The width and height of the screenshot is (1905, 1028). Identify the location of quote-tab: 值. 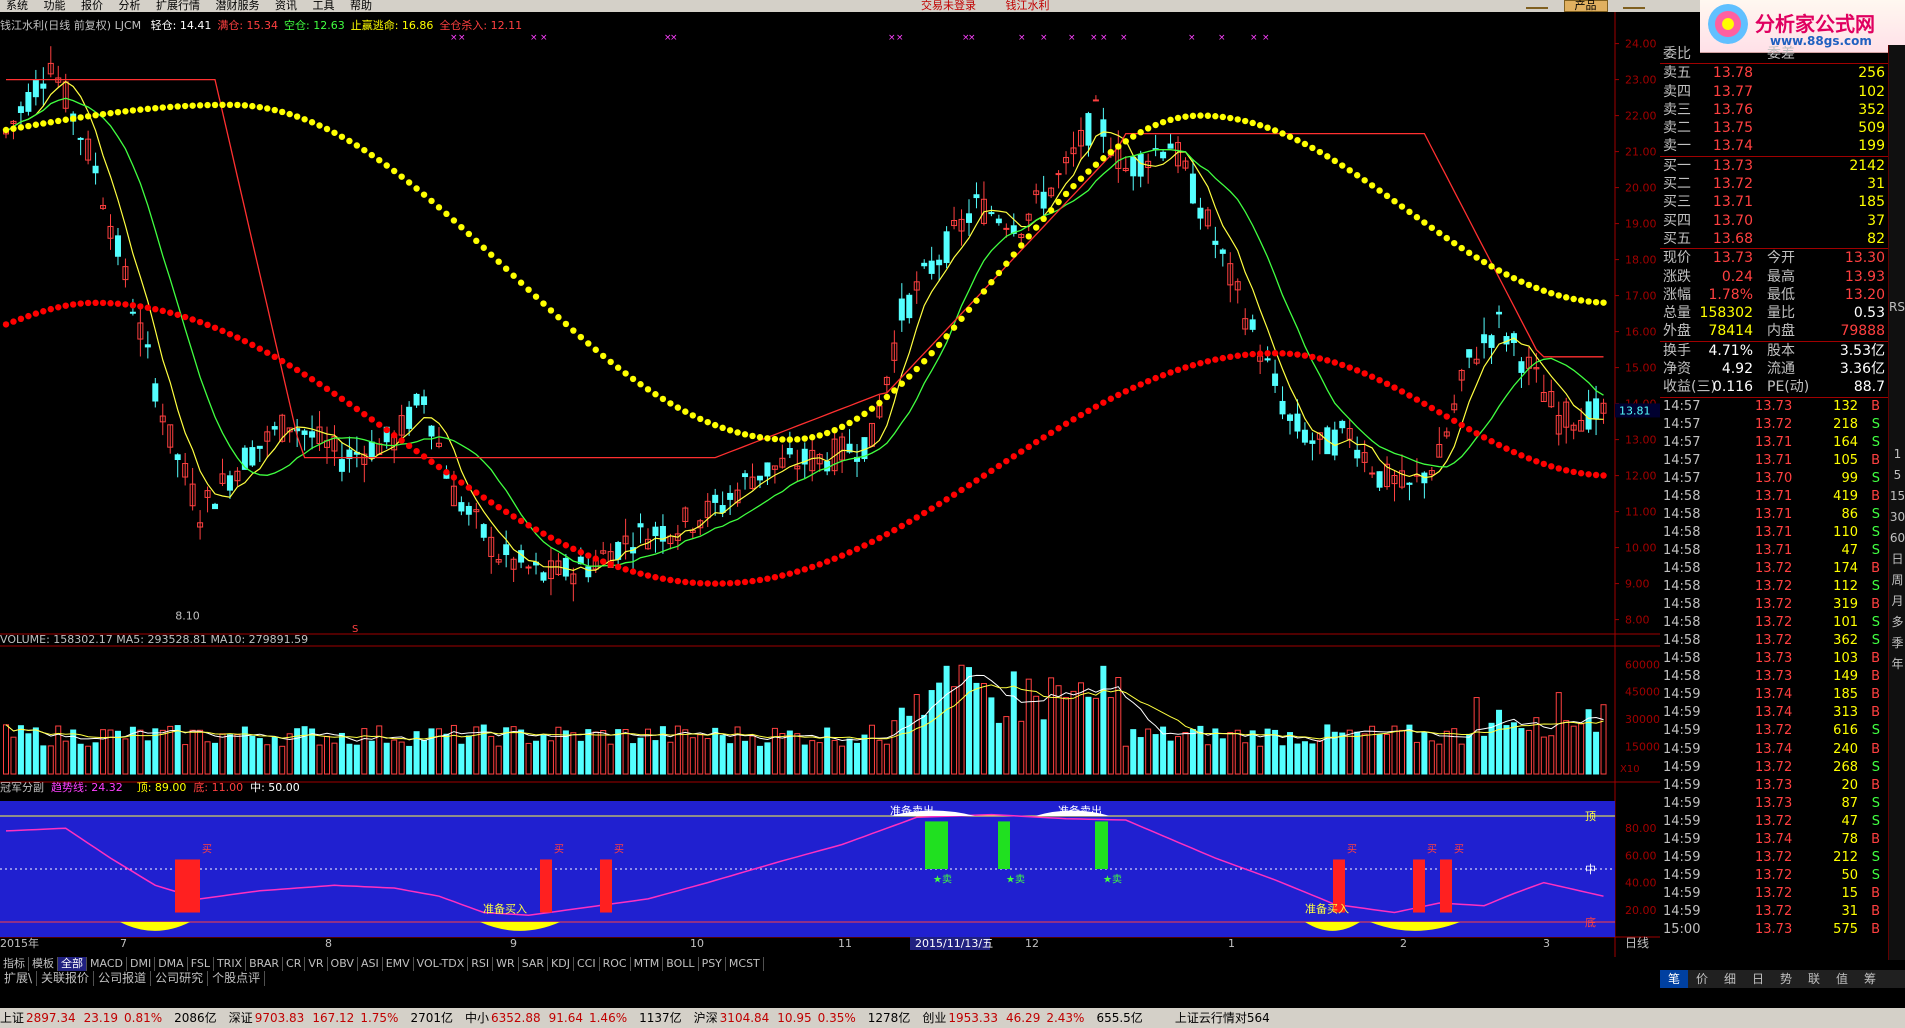
(1842, 979).